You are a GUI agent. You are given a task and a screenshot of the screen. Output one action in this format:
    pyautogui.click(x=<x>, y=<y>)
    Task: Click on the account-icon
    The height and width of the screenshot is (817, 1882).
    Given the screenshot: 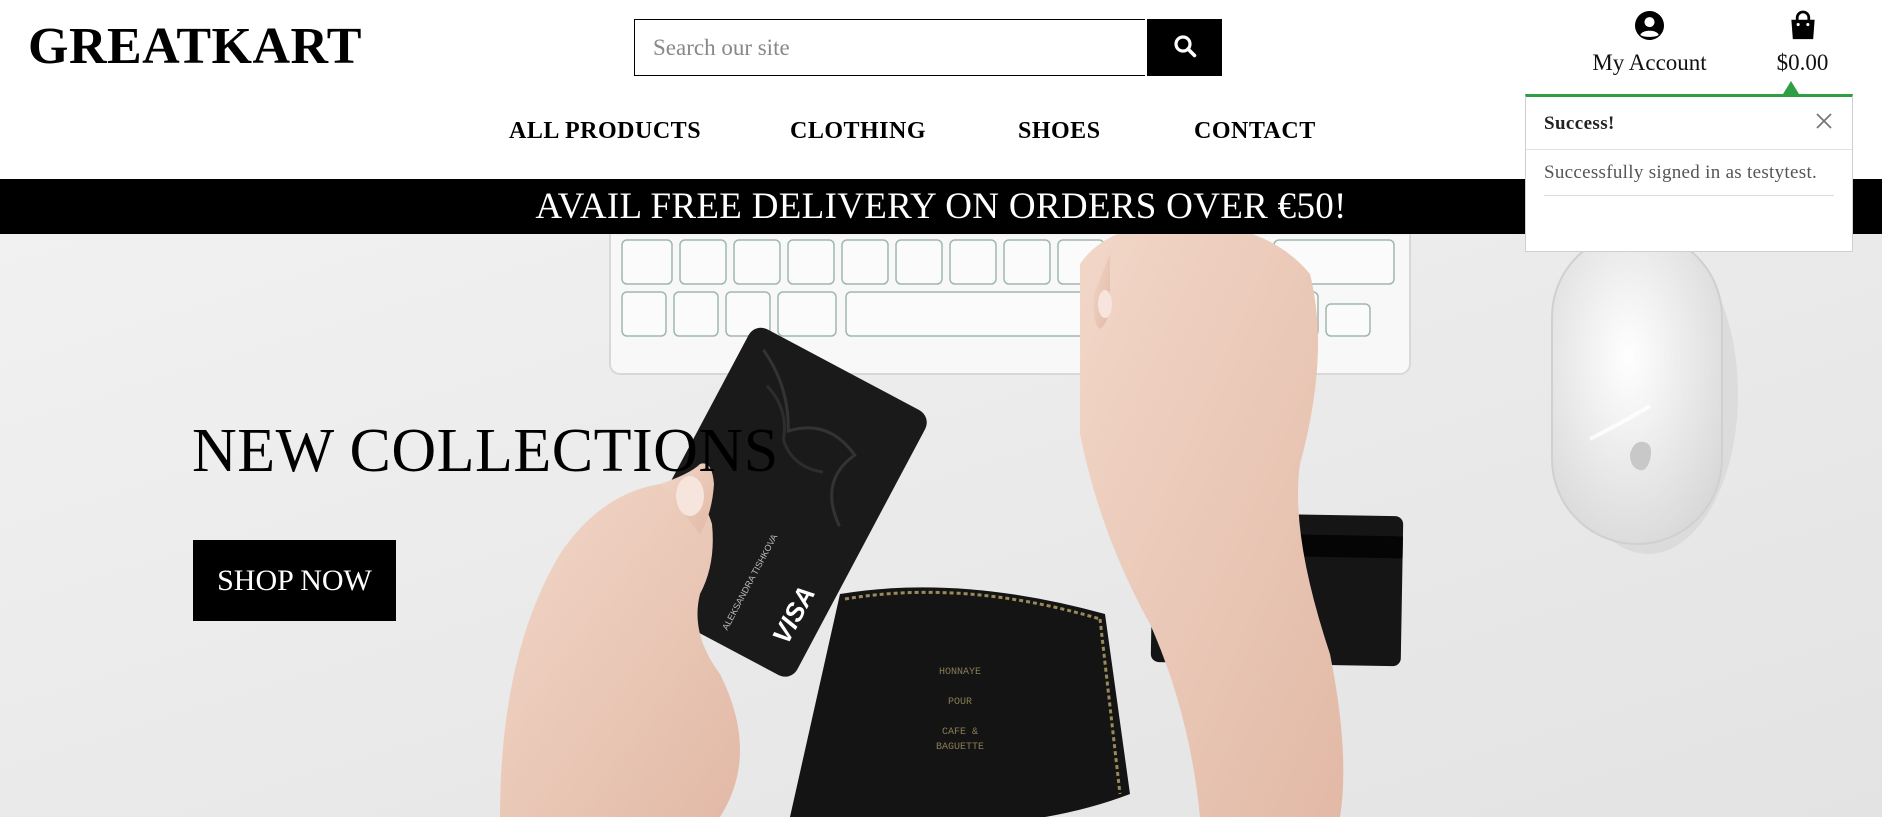 What is the action you would take?
    pyautogui.click(x=1649, y=27)
    